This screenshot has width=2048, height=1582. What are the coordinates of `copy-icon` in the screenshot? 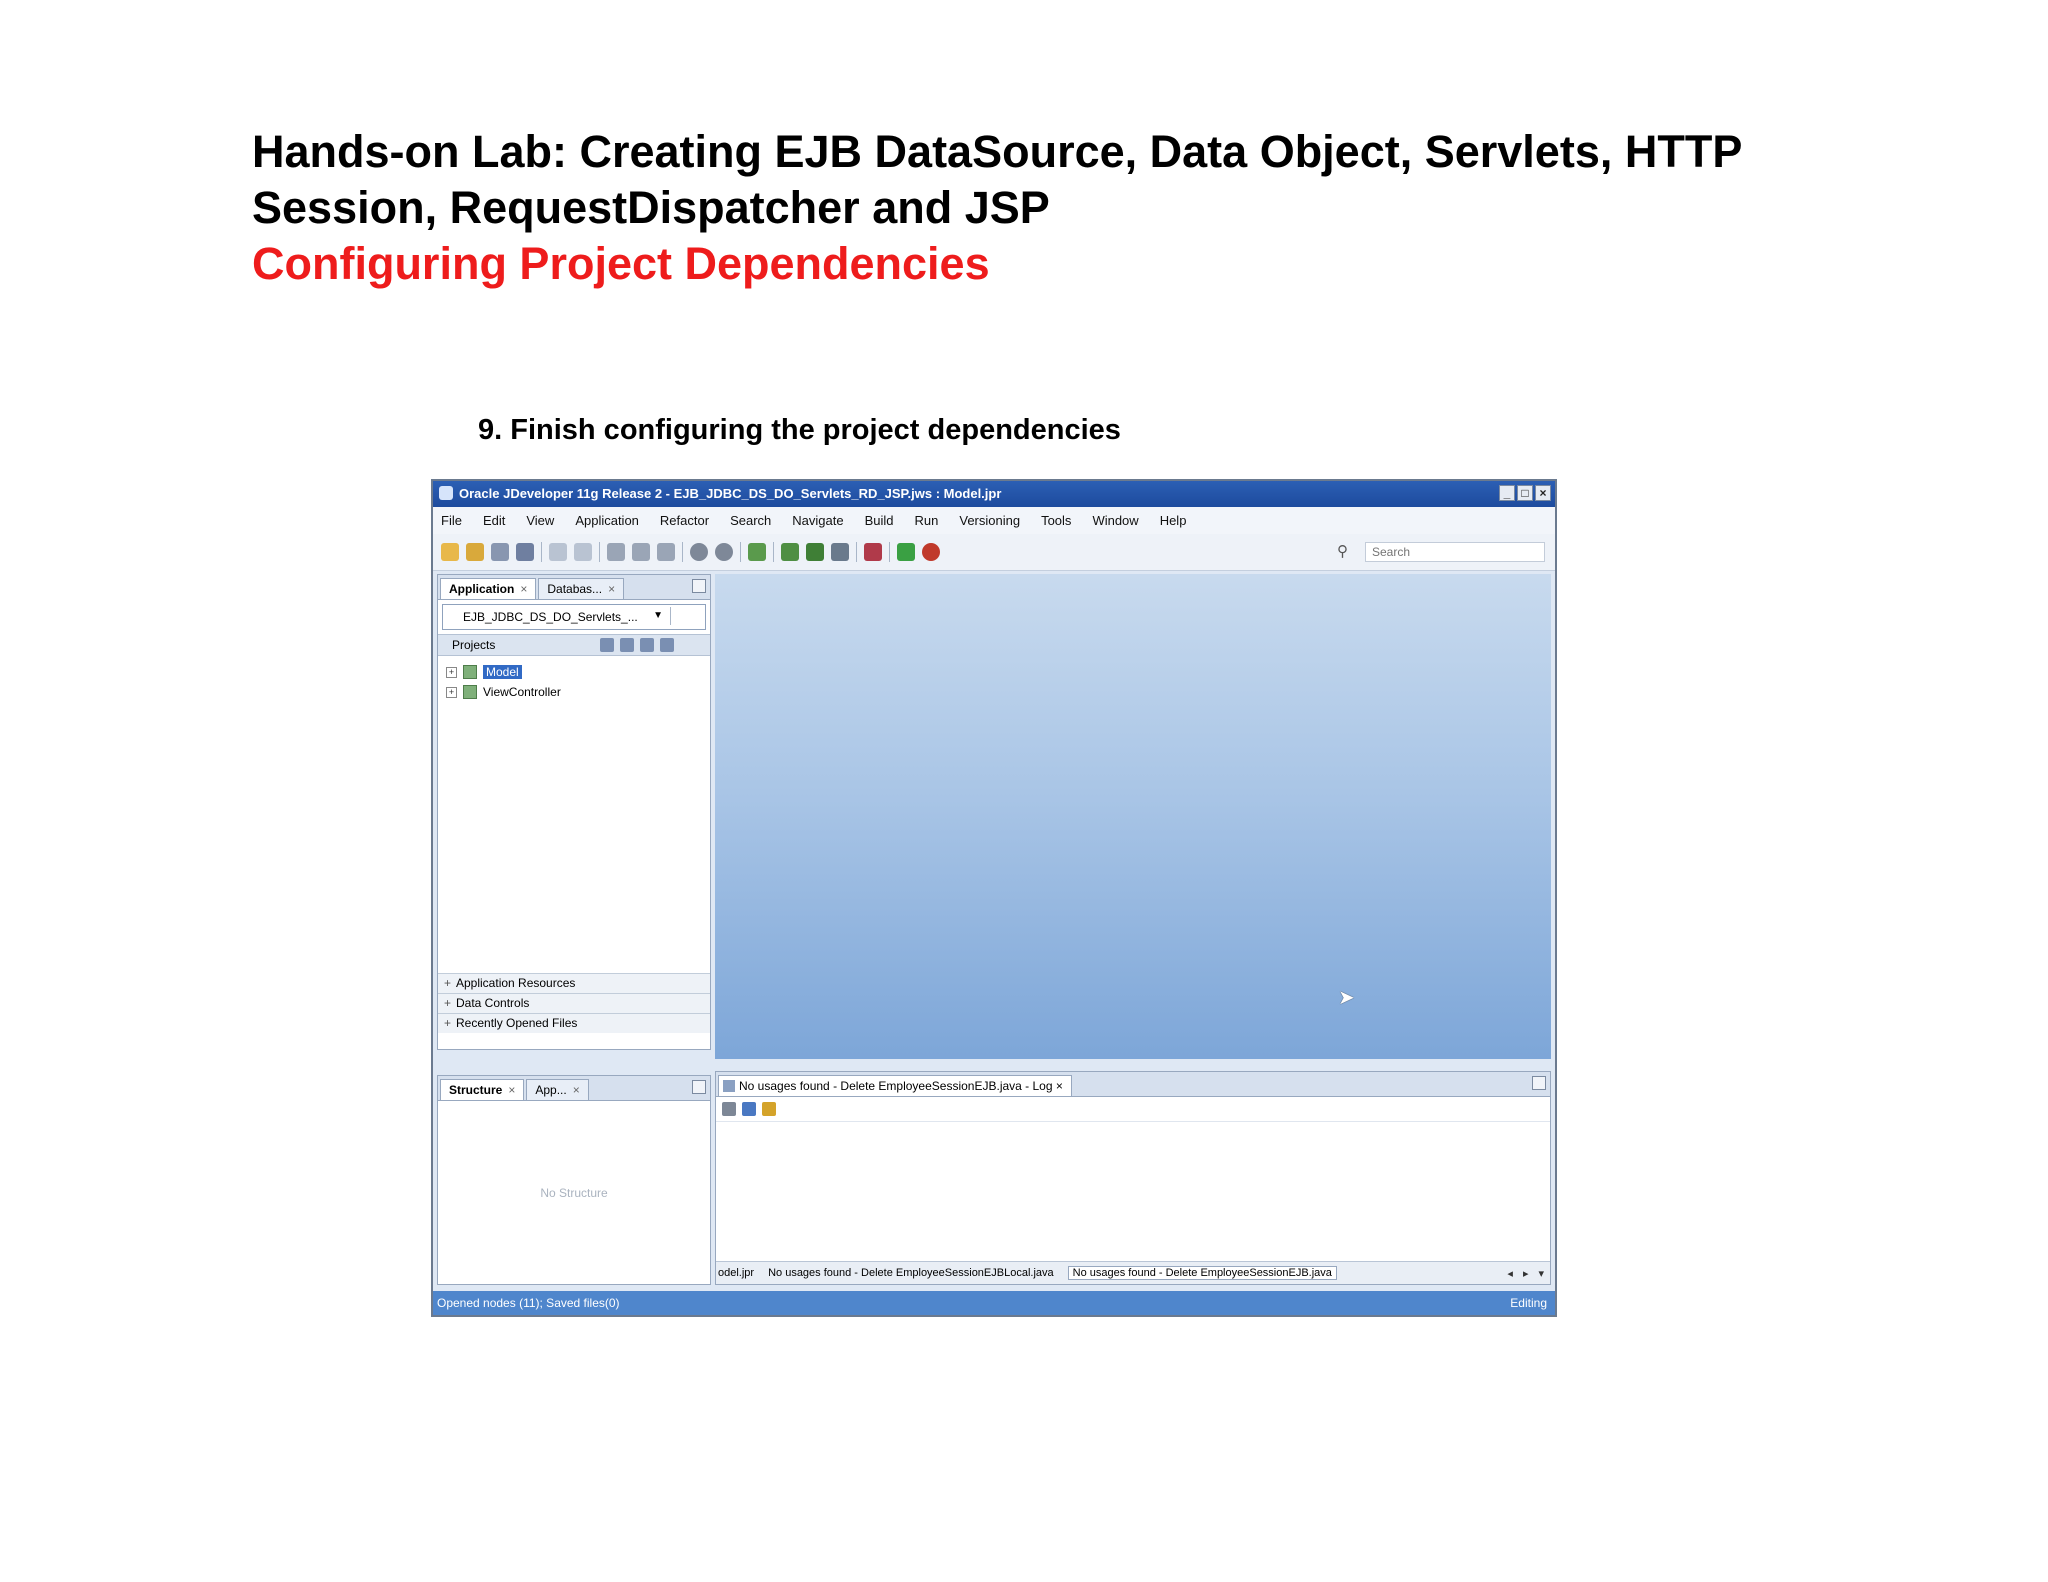 It's located at (641, 552).